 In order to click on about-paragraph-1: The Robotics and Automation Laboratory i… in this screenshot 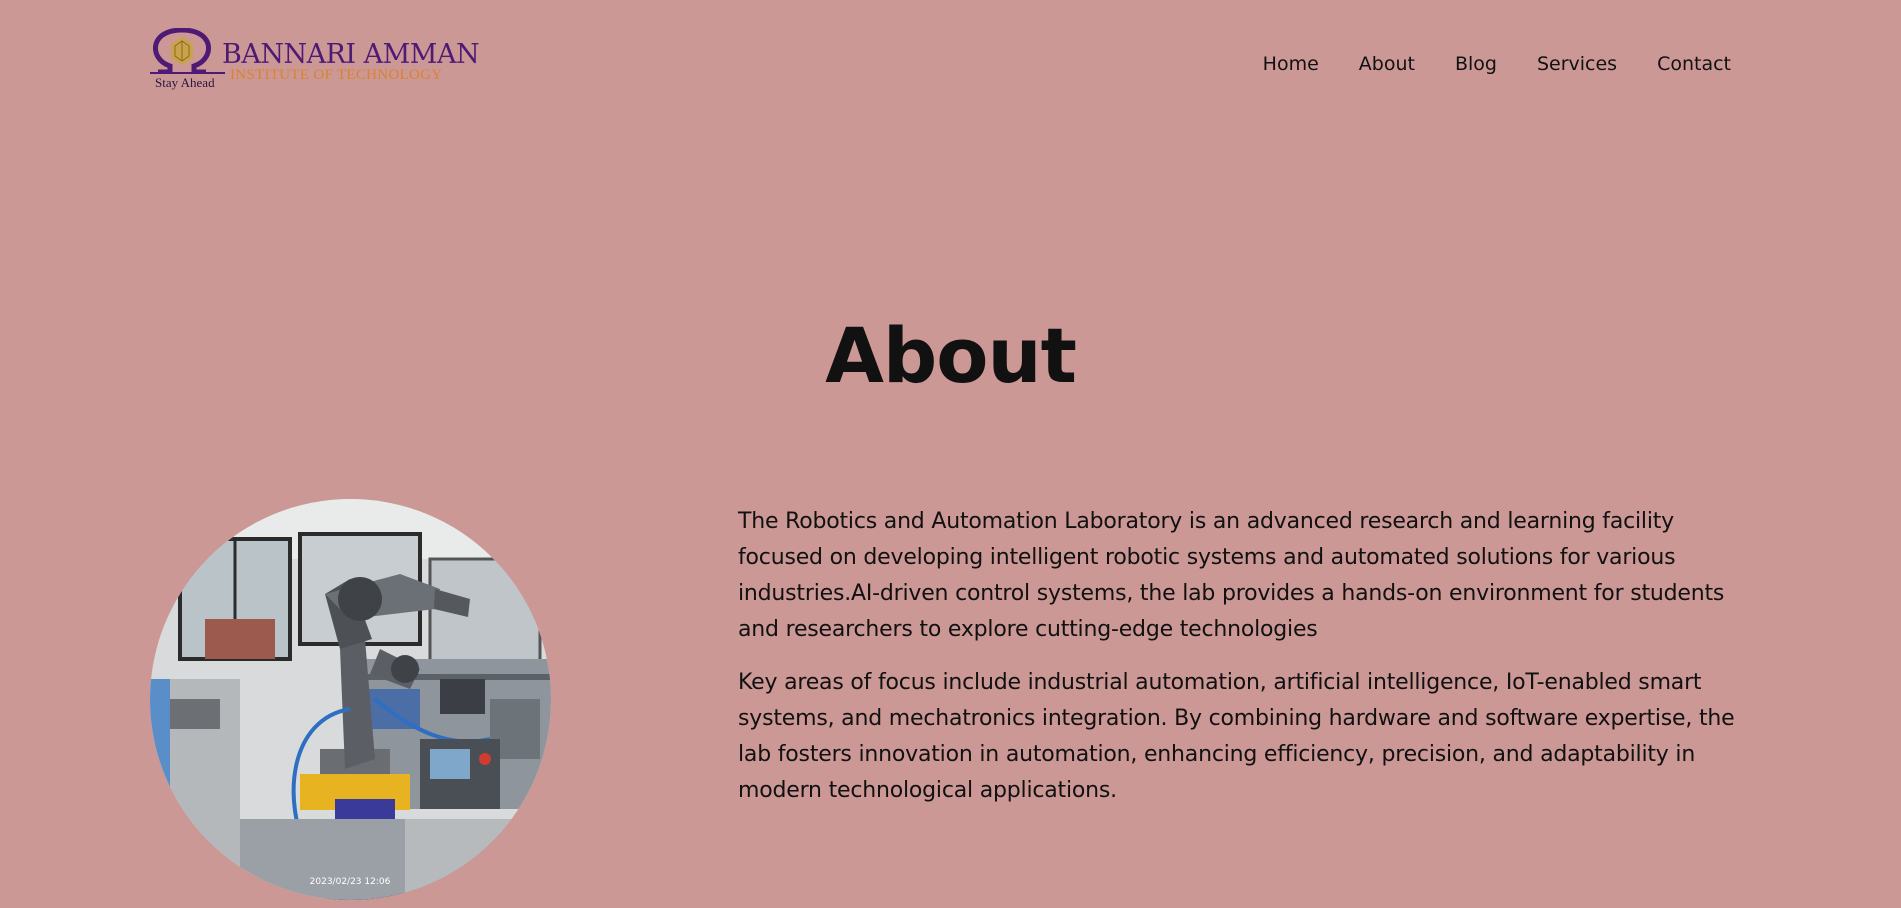, I will do `click(1231, 575)`.